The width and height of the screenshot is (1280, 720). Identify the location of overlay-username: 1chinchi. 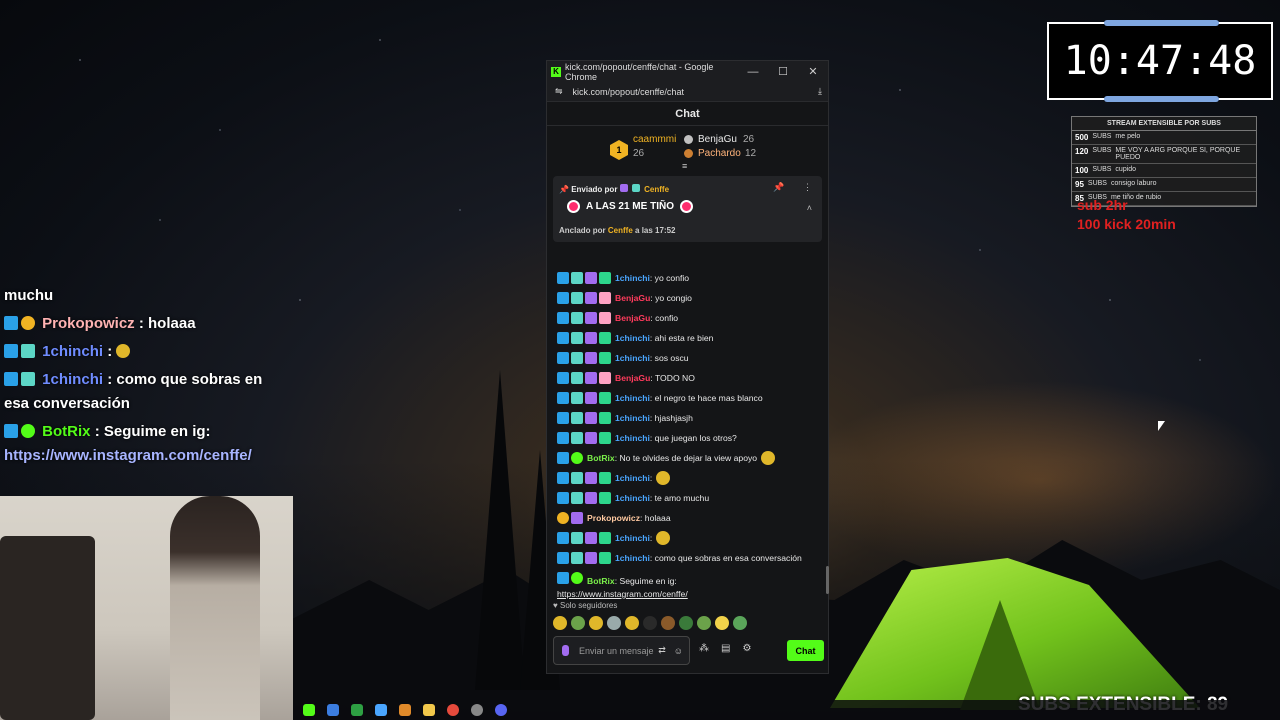
(73, 351).